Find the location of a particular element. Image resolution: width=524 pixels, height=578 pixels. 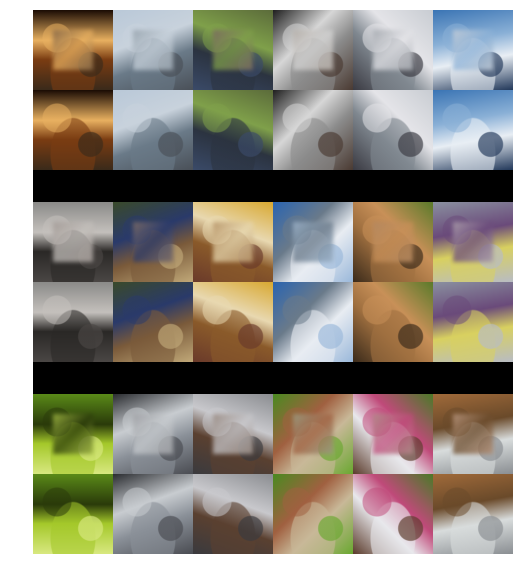

skier-icon is located at coordinates (473, 130).